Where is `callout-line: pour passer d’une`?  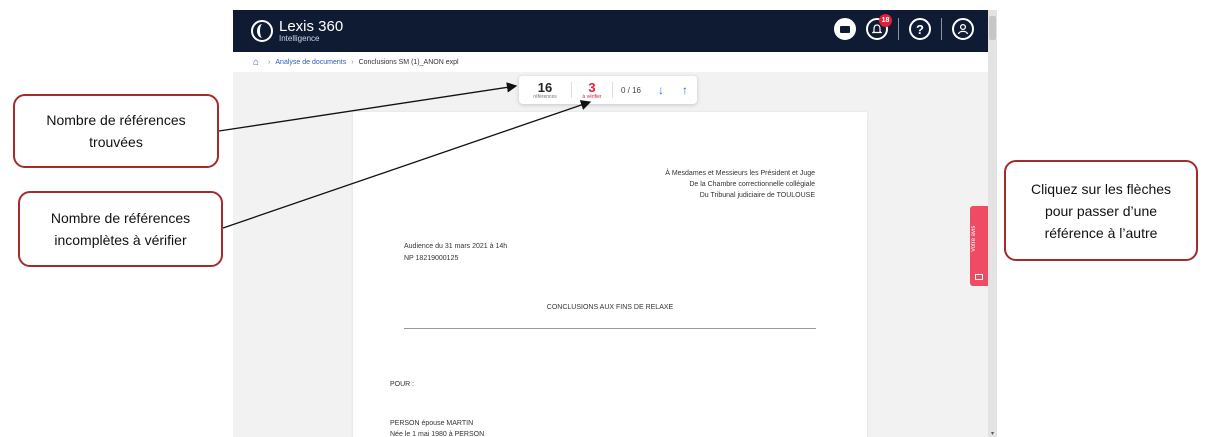
callout-line: pour passer d’une is located at coordinates (1101, 210).